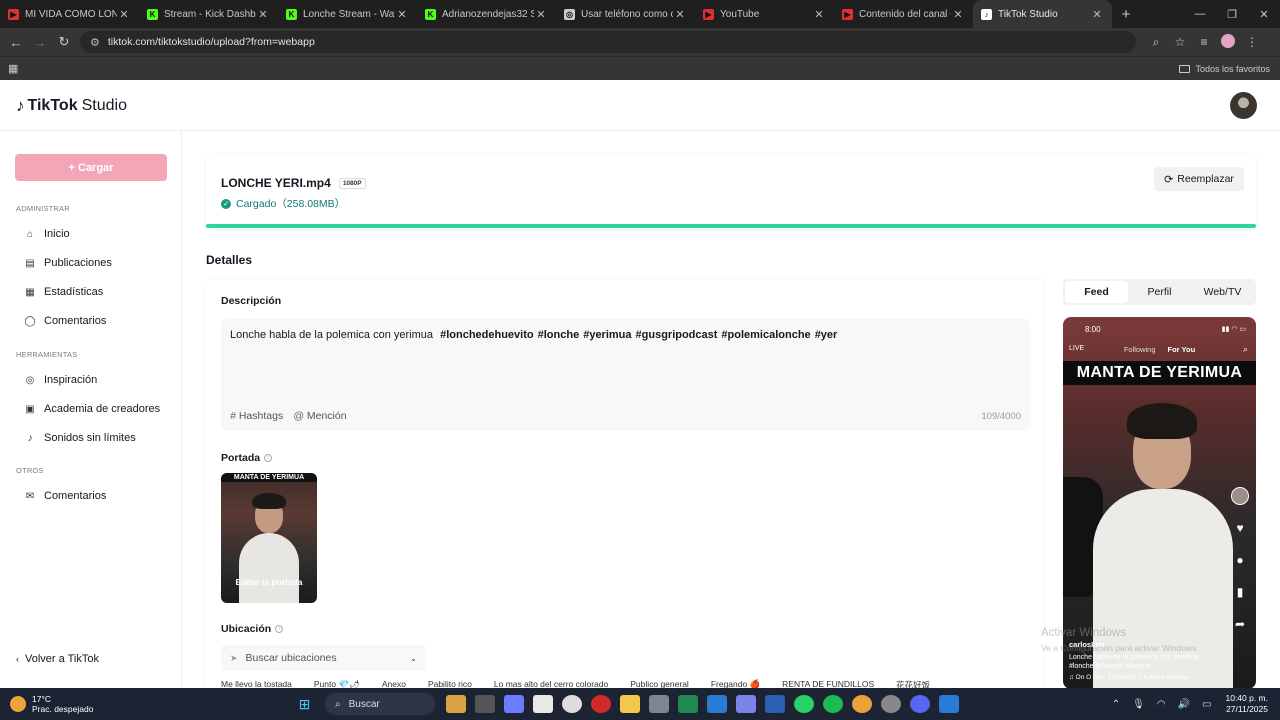 This screenshot has width=1280, height=720. What do you see at coordinates (832, 704) in the screenshot?
I see `spotify-icon` at bounding box center [832, 704].